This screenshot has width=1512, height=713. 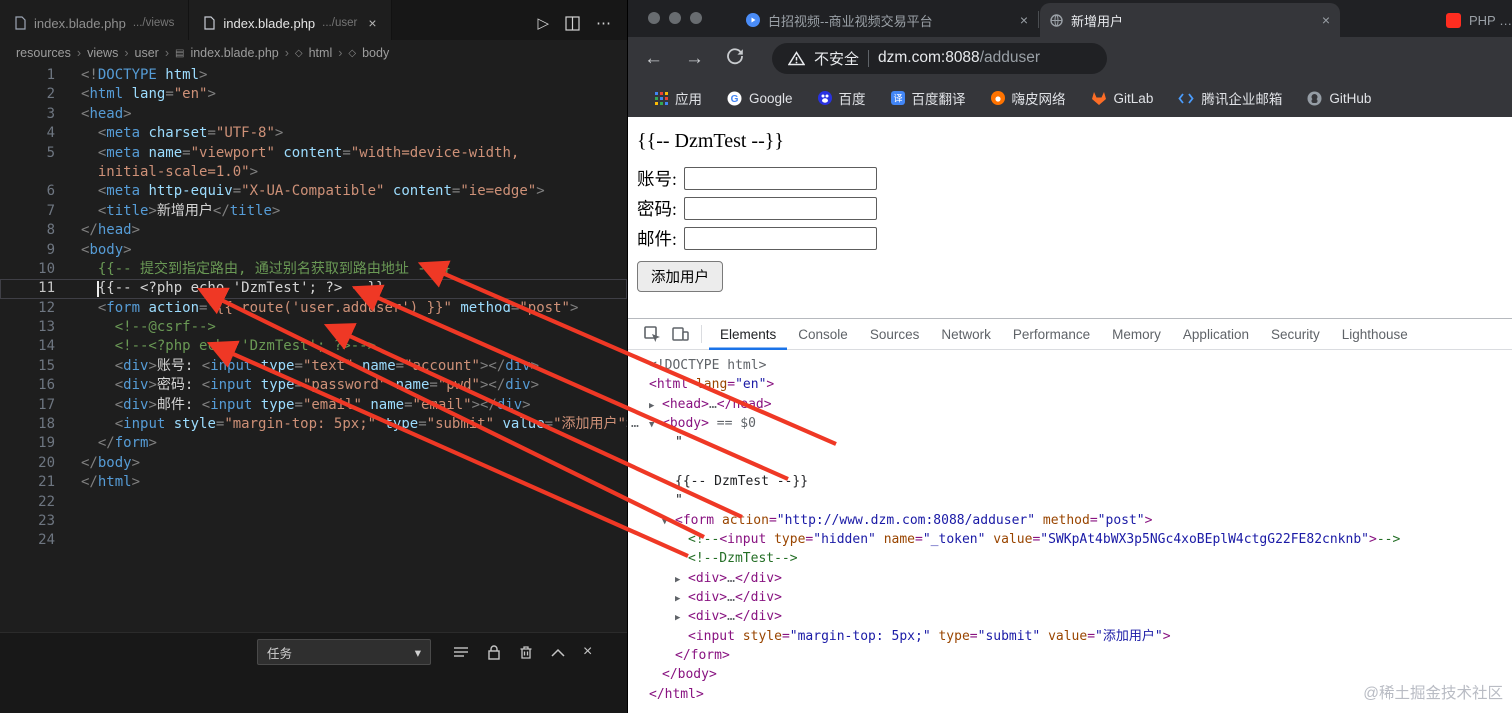 What do you see at coordinates (675, 18) in the screenshot?
I see `window-minimize-button` at bounding box center [675, 18].